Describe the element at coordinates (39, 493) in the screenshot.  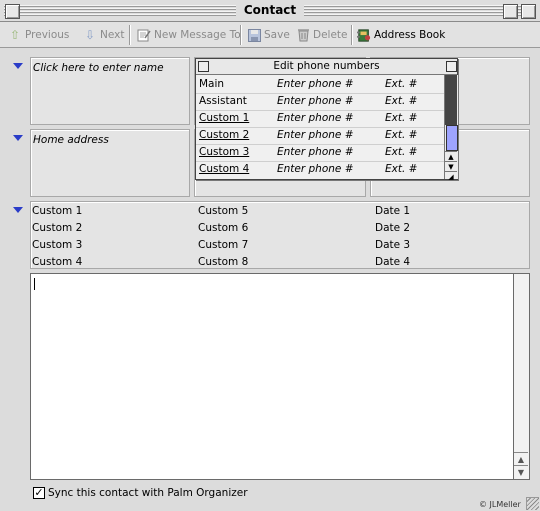
I see `sync-checkbox: ✓` at that location.